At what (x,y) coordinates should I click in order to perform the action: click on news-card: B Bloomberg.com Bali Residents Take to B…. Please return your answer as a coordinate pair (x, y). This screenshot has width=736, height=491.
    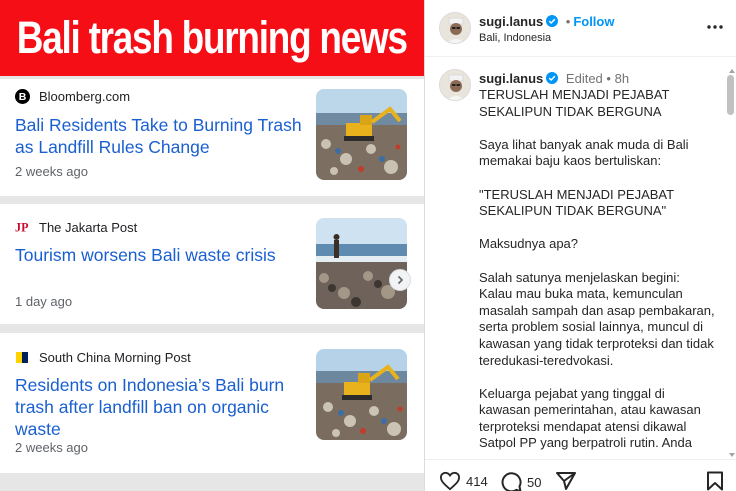
    Looking at the image, I should click on (212, 137).